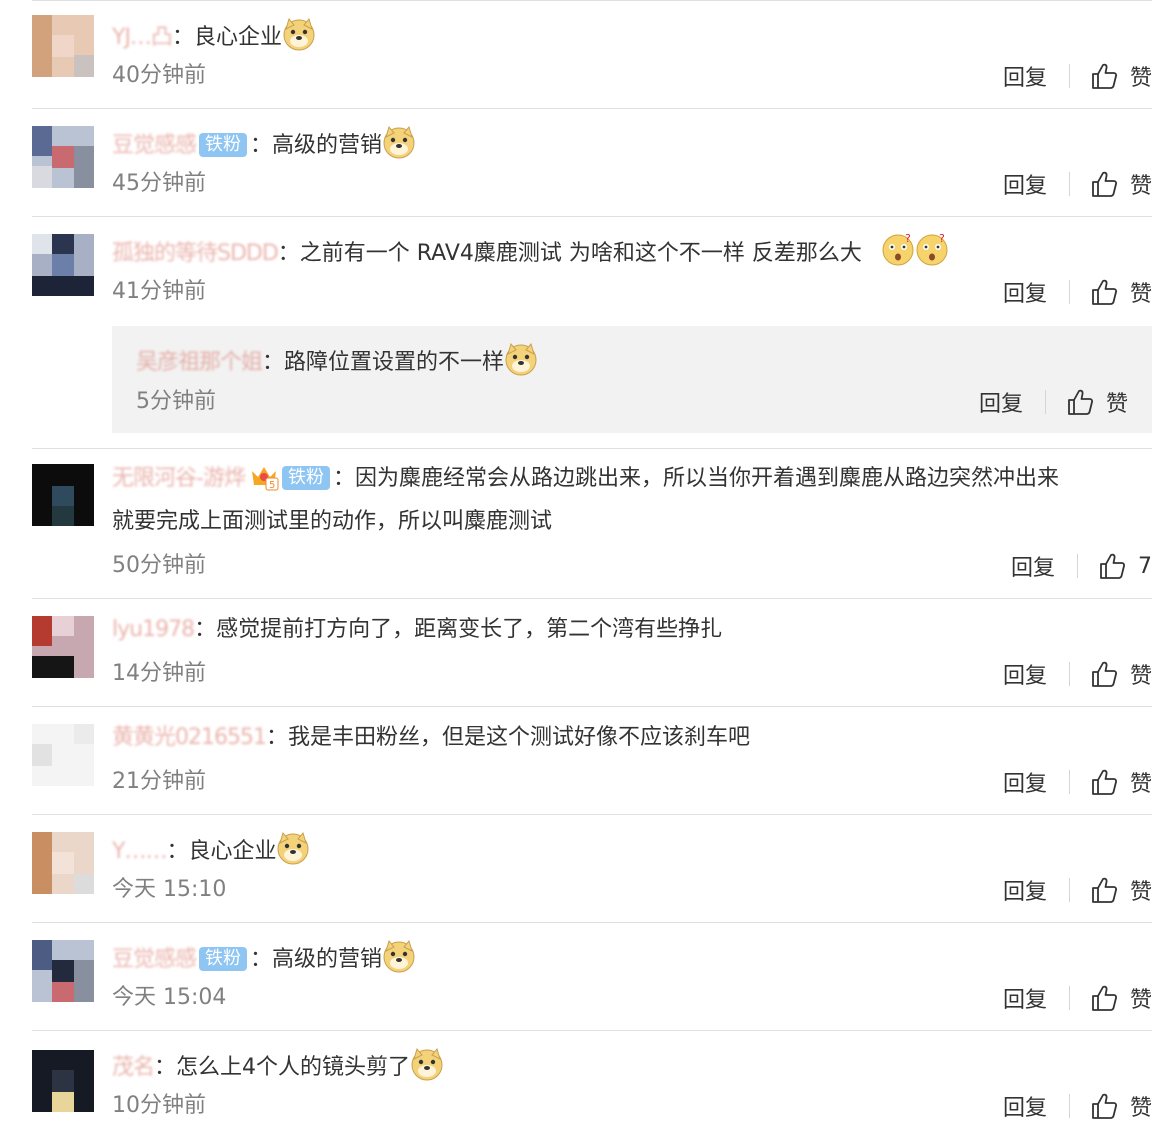 The width and height of the screenshot is (1176, 1138). Describe the element at coordinates (507, 737) in the screenshot. I see `comment-text: ：我是丰田粉丝，但是这个测试好像不应该刹车吧` at that location.